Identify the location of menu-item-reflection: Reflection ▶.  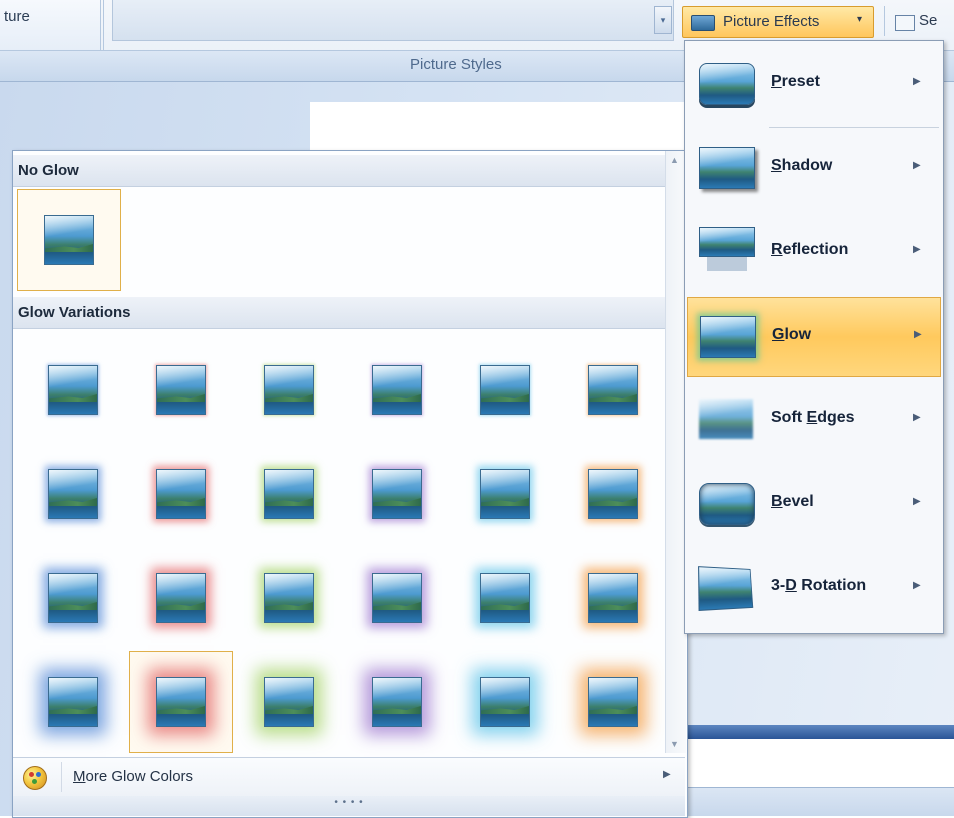
(814, 253).